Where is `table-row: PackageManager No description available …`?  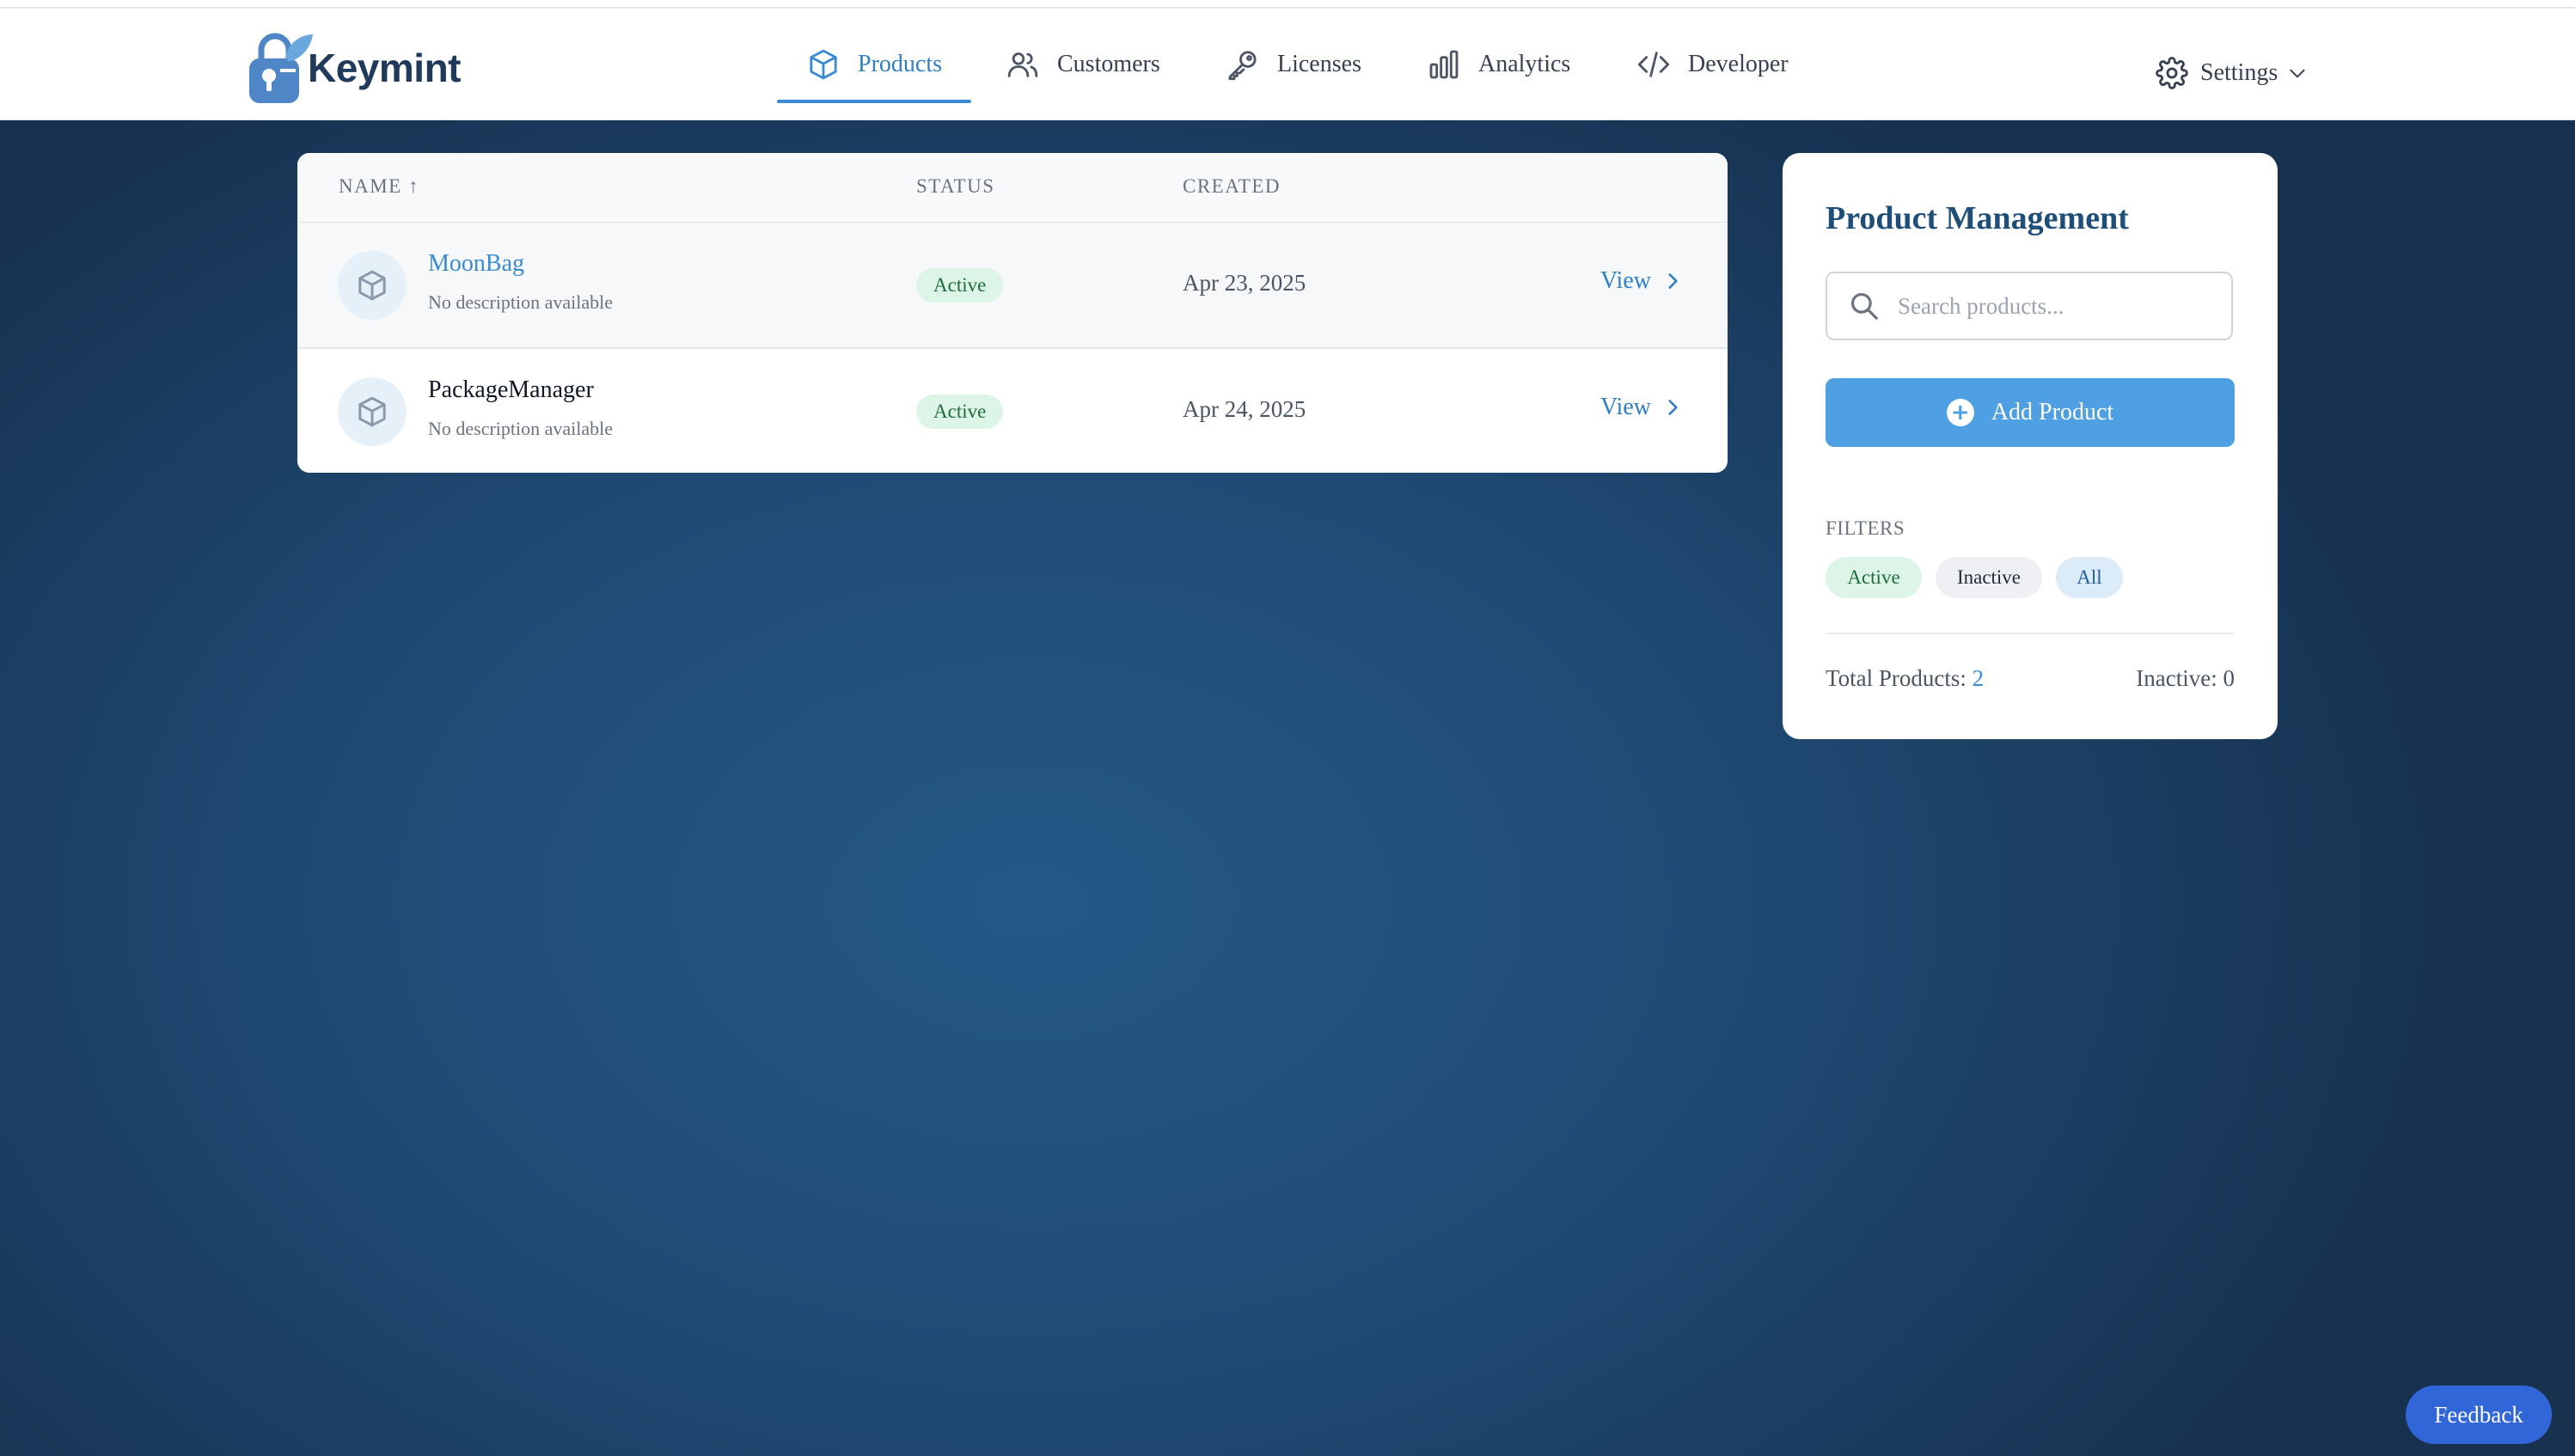 table-row: PackageManager No description available … is located at coordinates (1013, 411).